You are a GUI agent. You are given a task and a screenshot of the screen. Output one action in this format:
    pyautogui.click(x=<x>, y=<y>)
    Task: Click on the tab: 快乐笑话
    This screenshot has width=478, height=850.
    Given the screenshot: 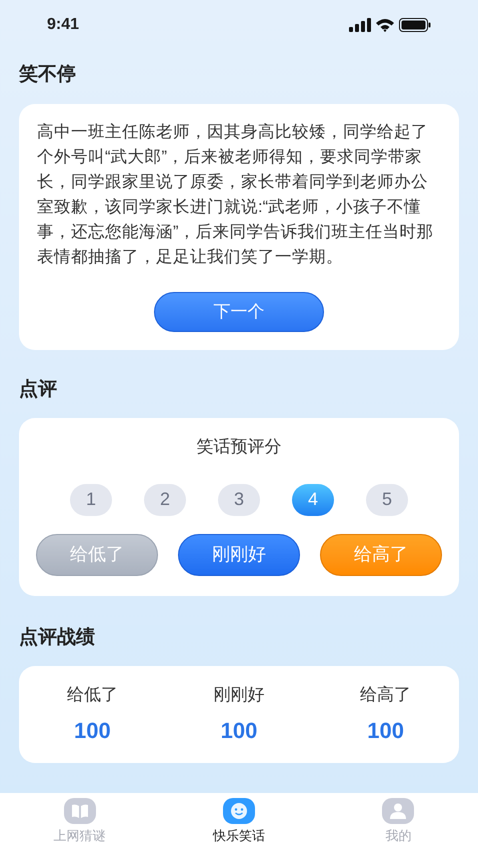 What is the action you would take?
    pyautogui.click(x=239, y=821)
    